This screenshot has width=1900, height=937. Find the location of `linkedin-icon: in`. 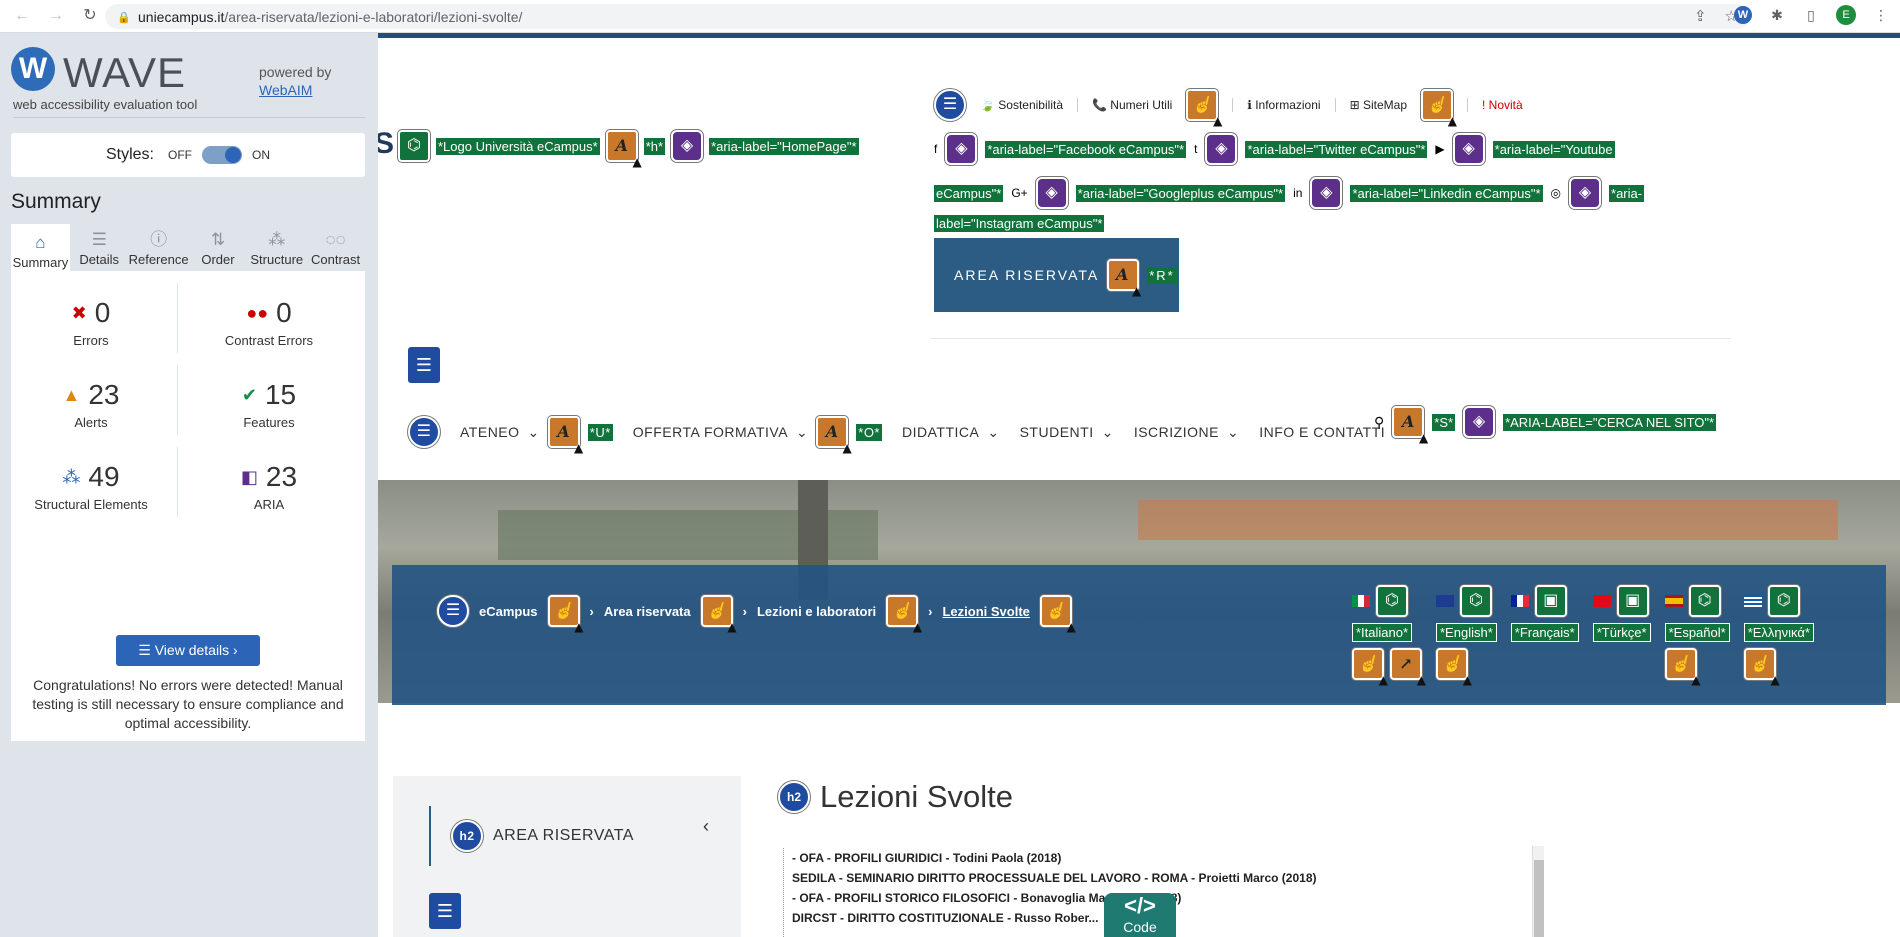

linkedin-icon: in is located at coordinates (1297, 193).